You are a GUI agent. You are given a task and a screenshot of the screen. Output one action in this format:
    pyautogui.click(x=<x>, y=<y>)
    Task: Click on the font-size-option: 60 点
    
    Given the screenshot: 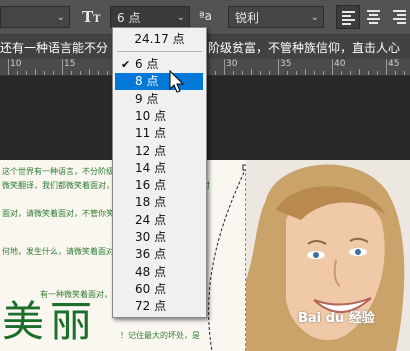 What is the action you would take?
    pyautogui.click(x=159, y=289)
    